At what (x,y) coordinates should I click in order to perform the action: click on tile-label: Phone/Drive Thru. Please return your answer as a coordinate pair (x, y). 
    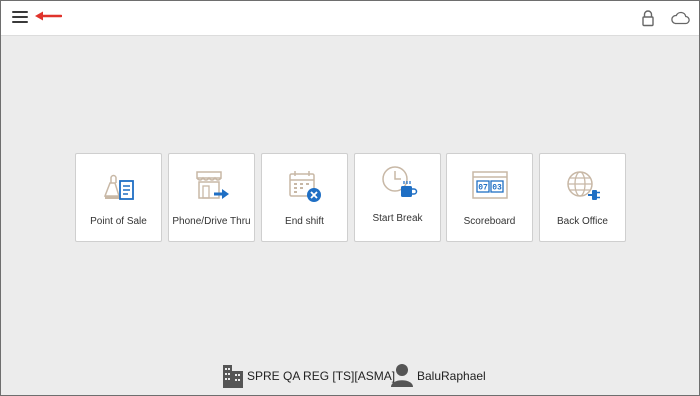
    Looking at the image, I should click on (211, 221).